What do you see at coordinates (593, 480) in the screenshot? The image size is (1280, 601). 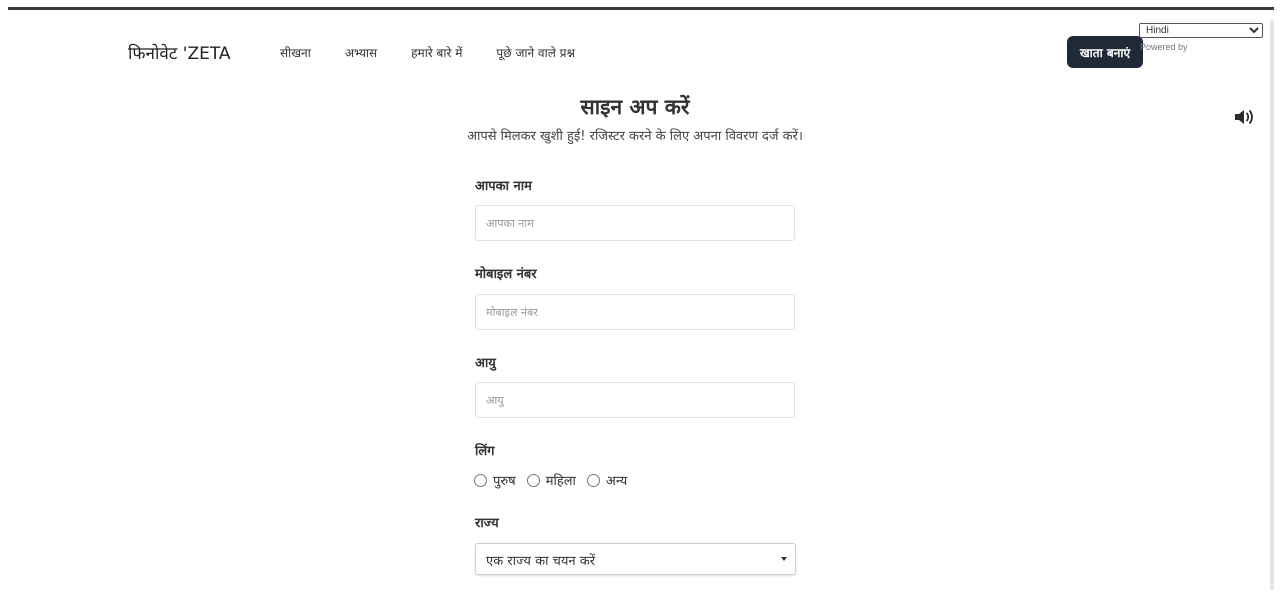 I see `gender-radio-other` at bounding box center [593, 480].